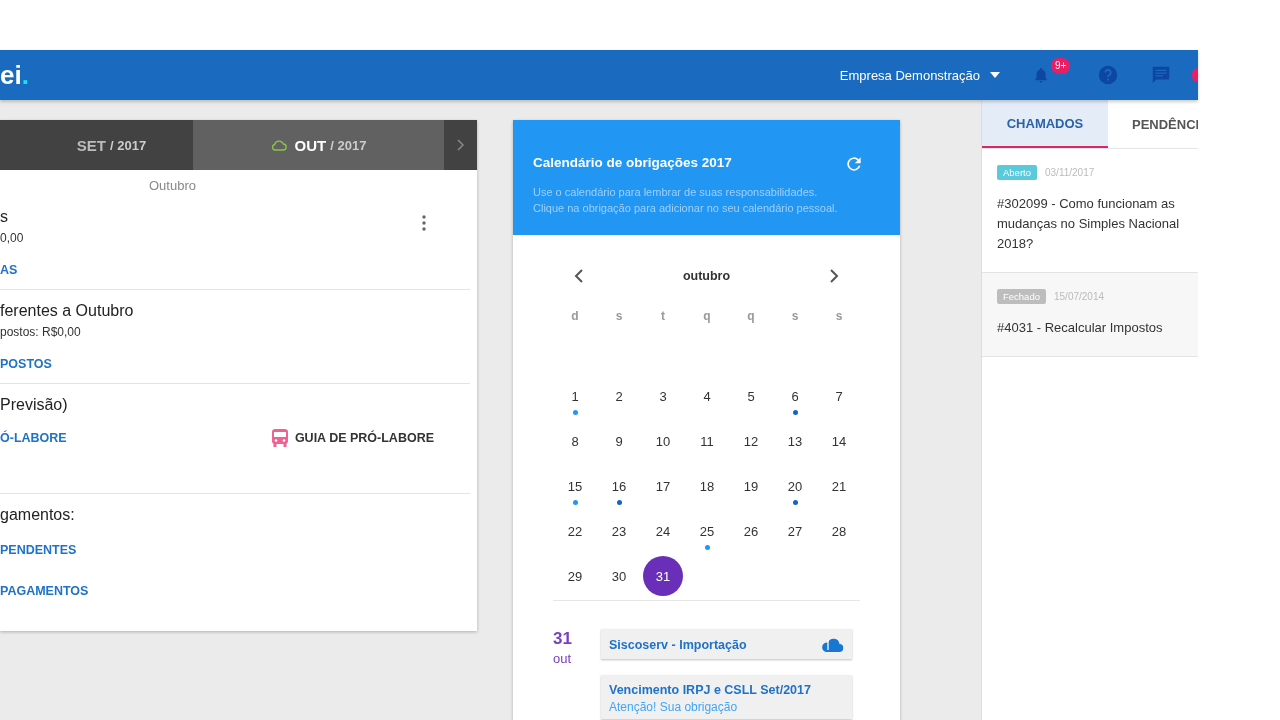 This screenshot has width=1280, height=720. What do you see at coordinates (37, 515) in the screenshot?
I see `section-title: gamentos:` at bounding box center [37, 515].